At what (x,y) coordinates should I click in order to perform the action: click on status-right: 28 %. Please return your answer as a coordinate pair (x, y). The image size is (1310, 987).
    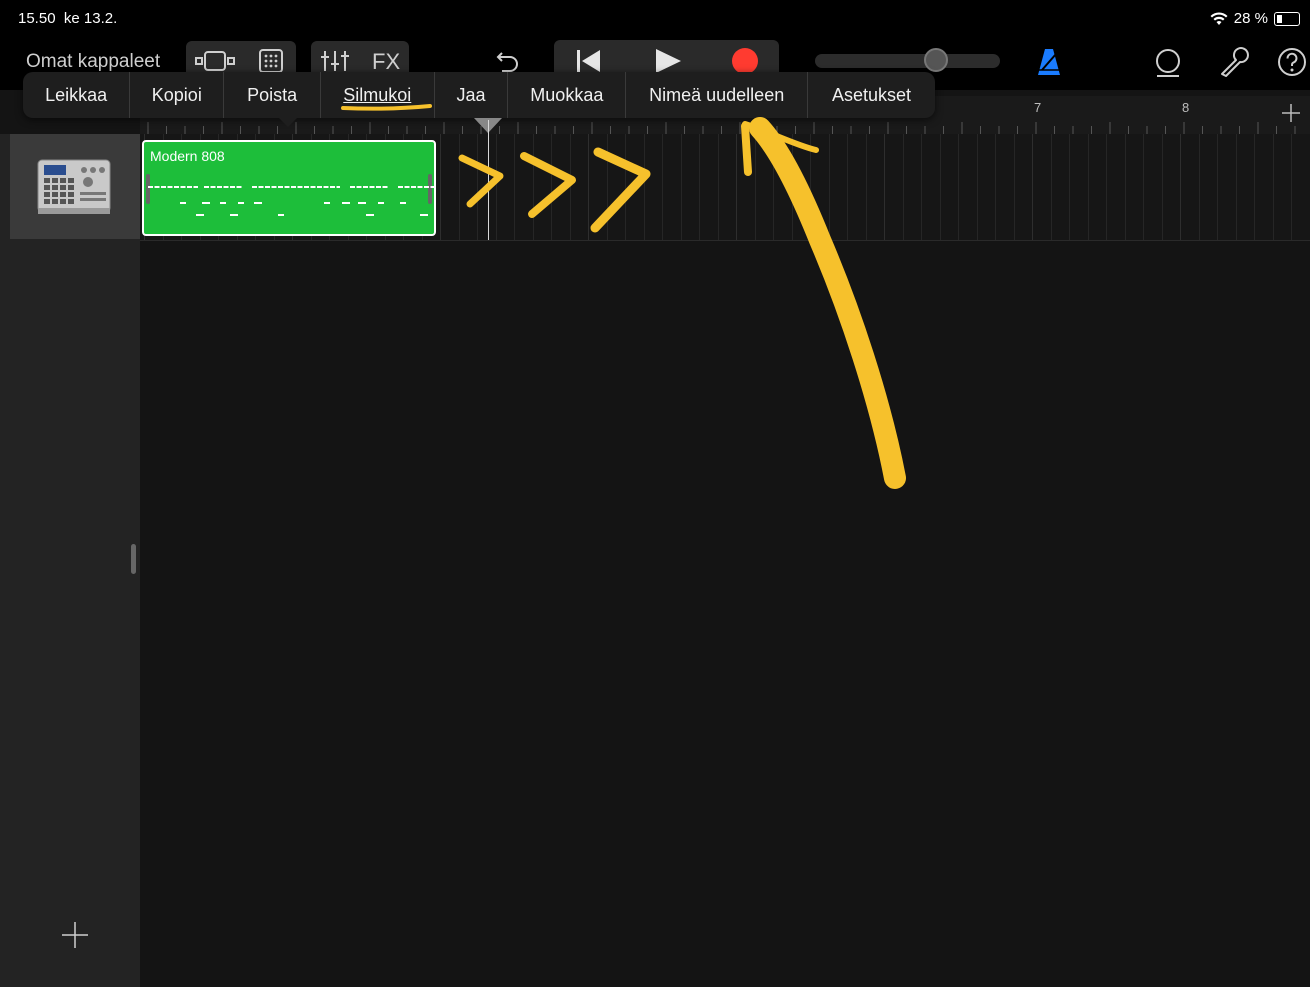
    Looking at the image, I should click on (1255, 18).